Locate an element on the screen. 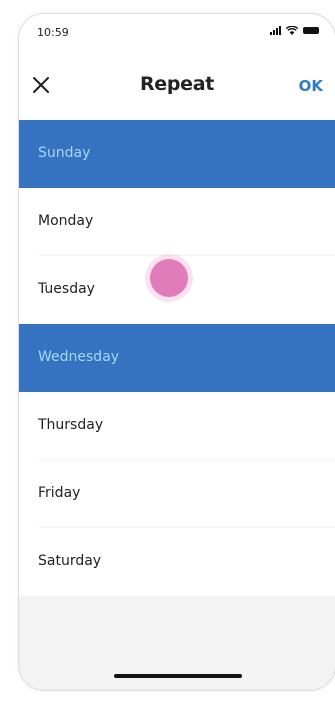  home-indicator is located at coordinates (178, 676).